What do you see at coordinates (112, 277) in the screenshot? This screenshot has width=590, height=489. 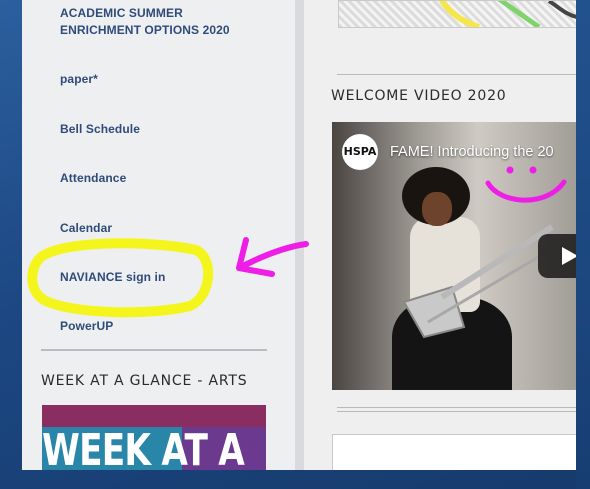 I see `sidebar-link-naviance: NAVIANCE sign in` at bounding box center [112, 277].